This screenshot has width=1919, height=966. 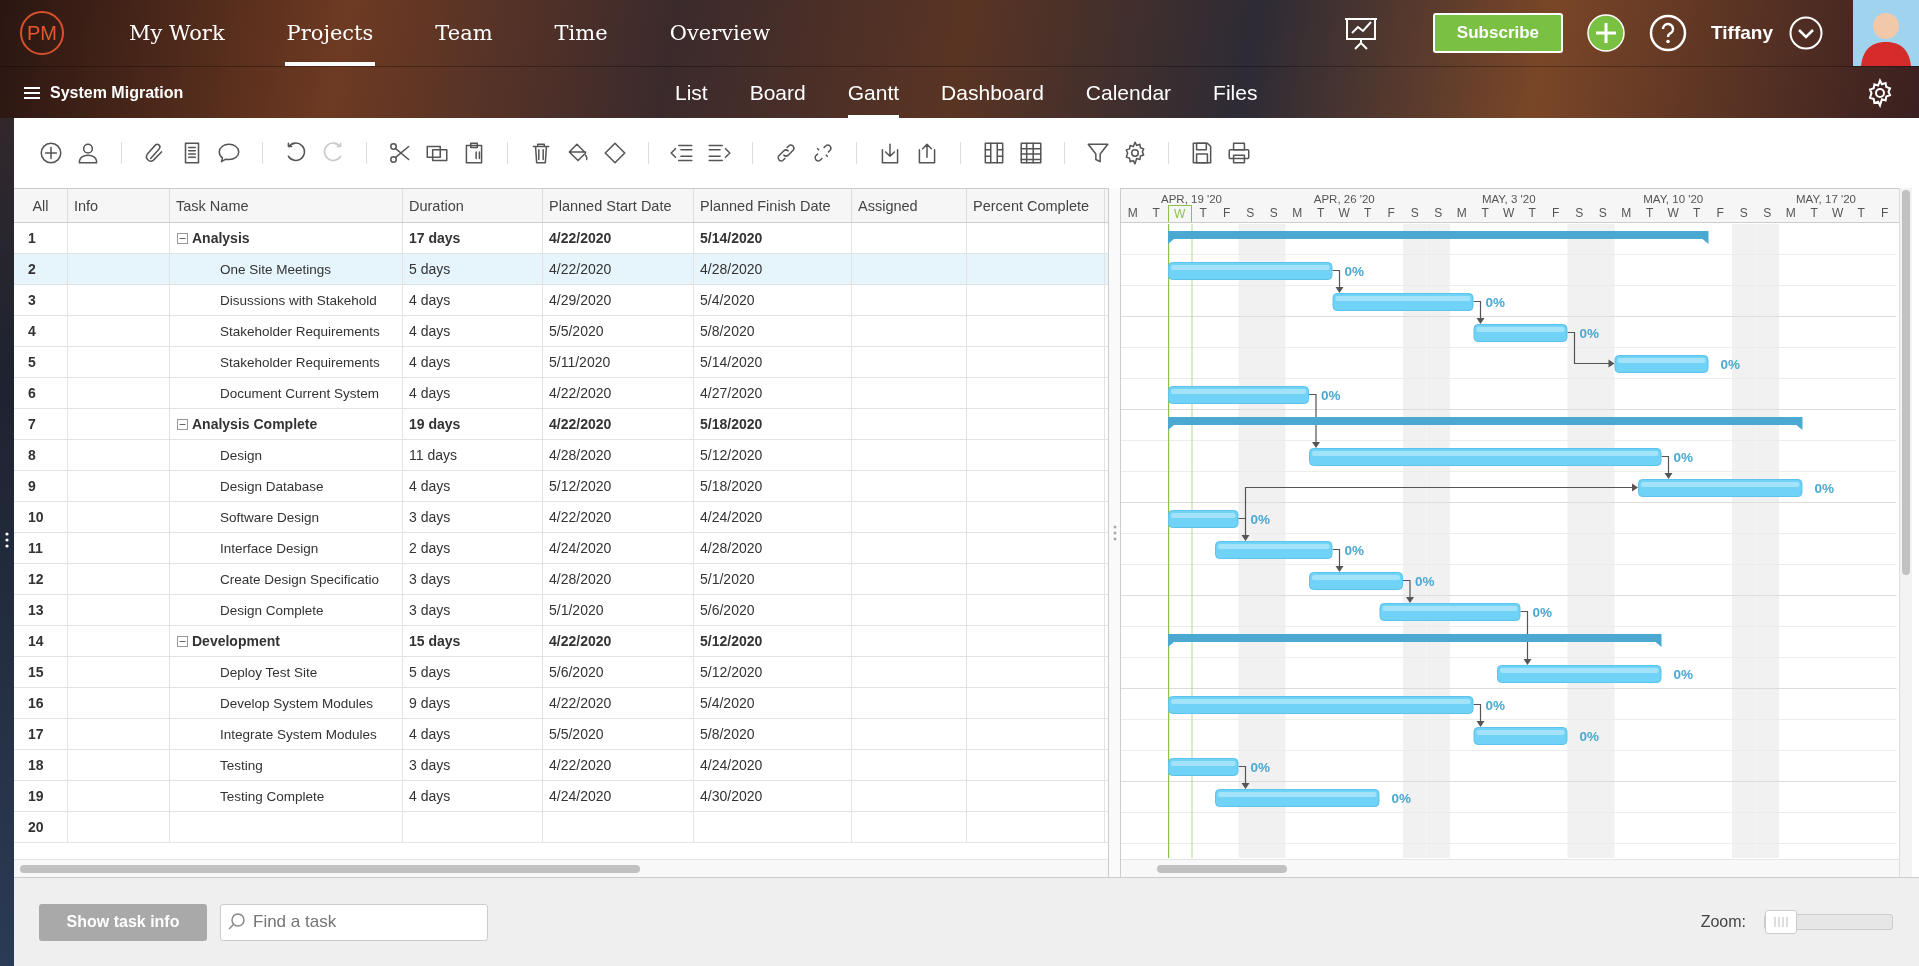 I want to click on view-tab: Board, so click(x=777, y=93).